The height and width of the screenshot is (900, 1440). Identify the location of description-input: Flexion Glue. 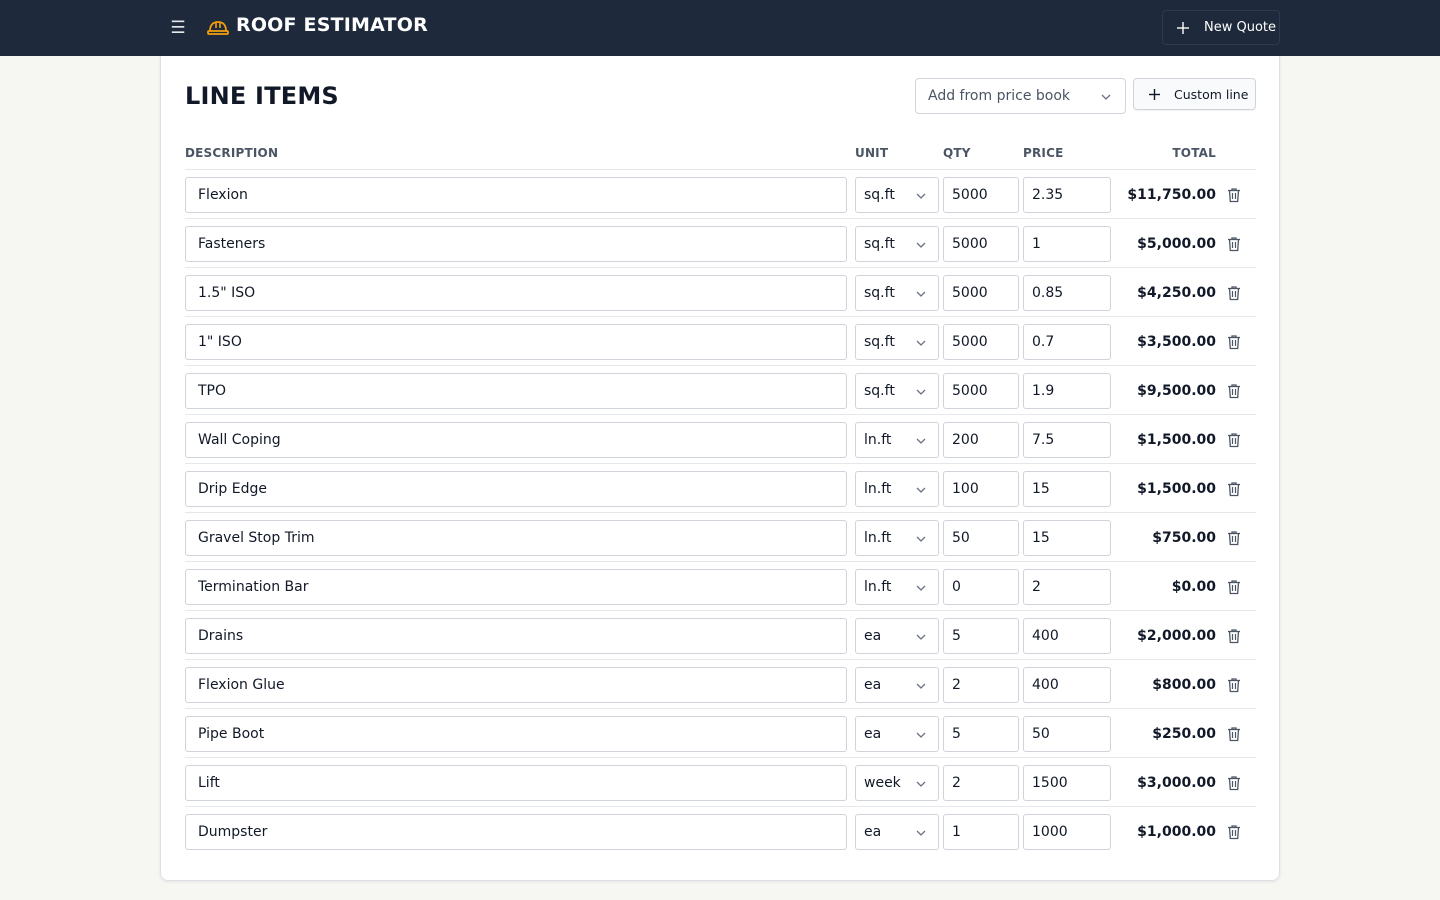
(516, 685).